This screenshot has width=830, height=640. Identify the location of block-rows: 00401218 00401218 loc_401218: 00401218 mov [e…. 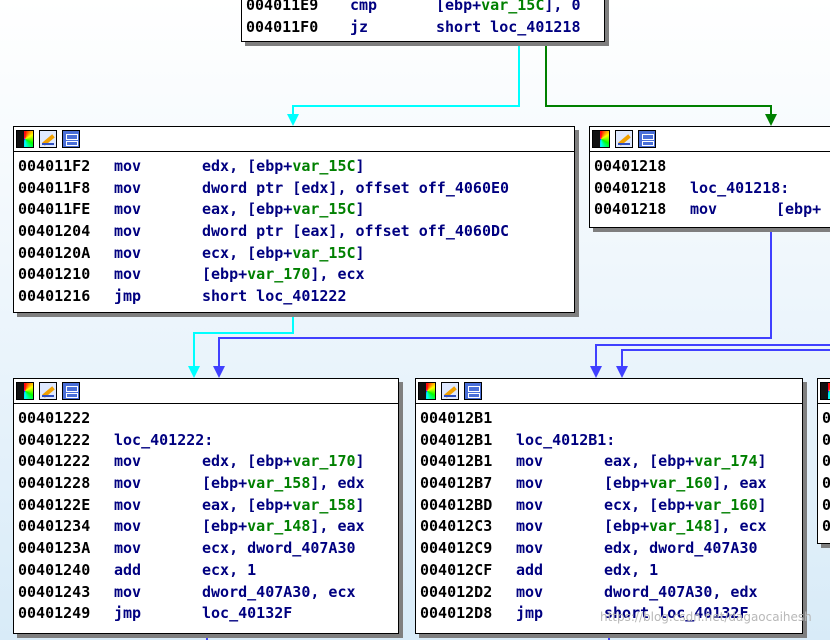
(710, 186).